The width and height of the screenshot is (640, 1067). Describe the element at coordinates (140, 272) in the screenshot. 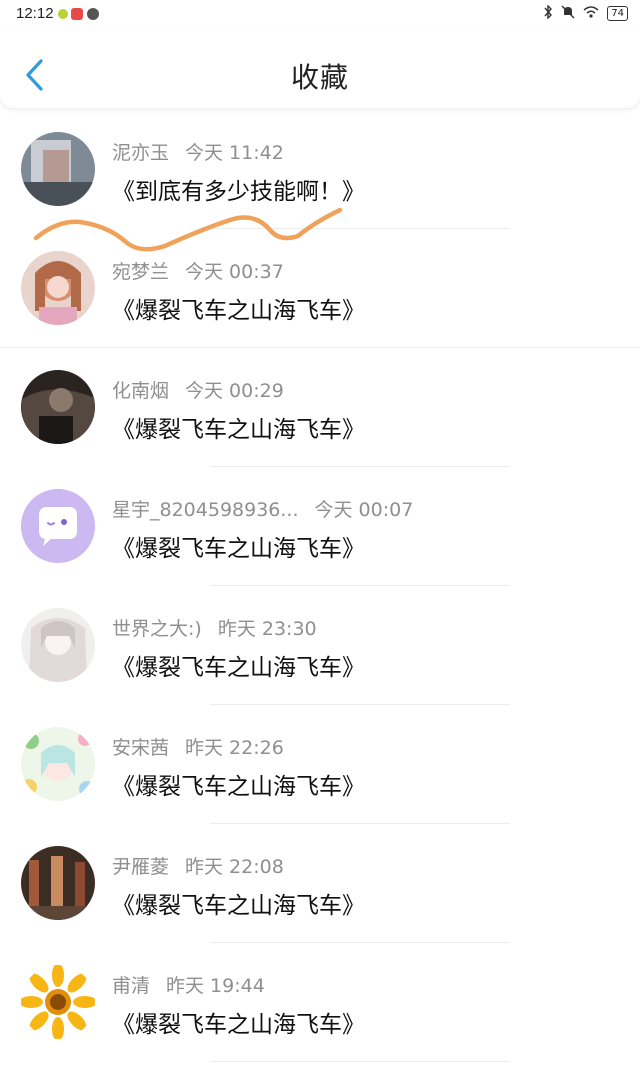

I see `user-name: 宛梦兰` at that location.